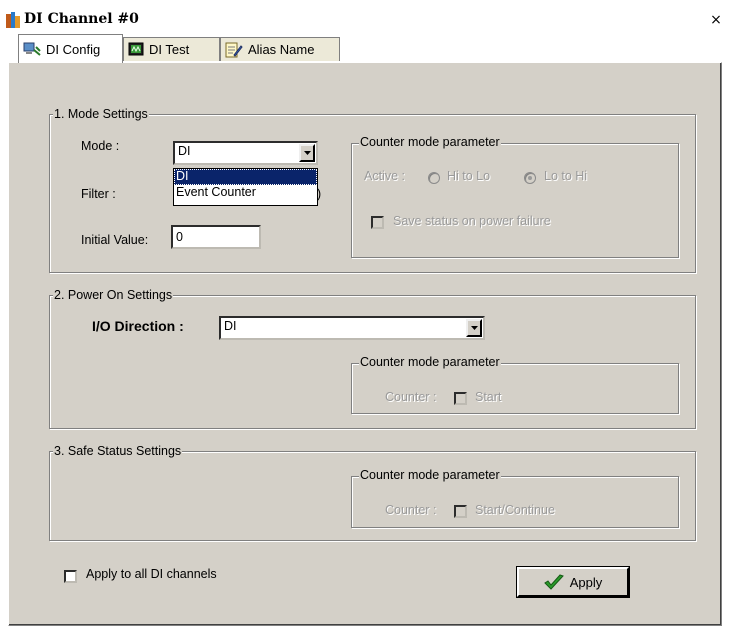 This screenshot has width=730, height=630. What do you see at coordinates (586, 582) in the screenshot?
I see `apply-button-label: Apply` at bounding box center [586, 582].